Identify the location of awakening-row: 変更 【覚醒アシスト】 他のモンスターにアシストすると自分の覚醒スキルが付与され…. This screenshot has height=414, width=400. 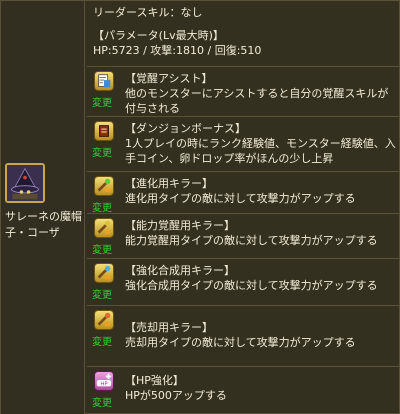
(243, 92).